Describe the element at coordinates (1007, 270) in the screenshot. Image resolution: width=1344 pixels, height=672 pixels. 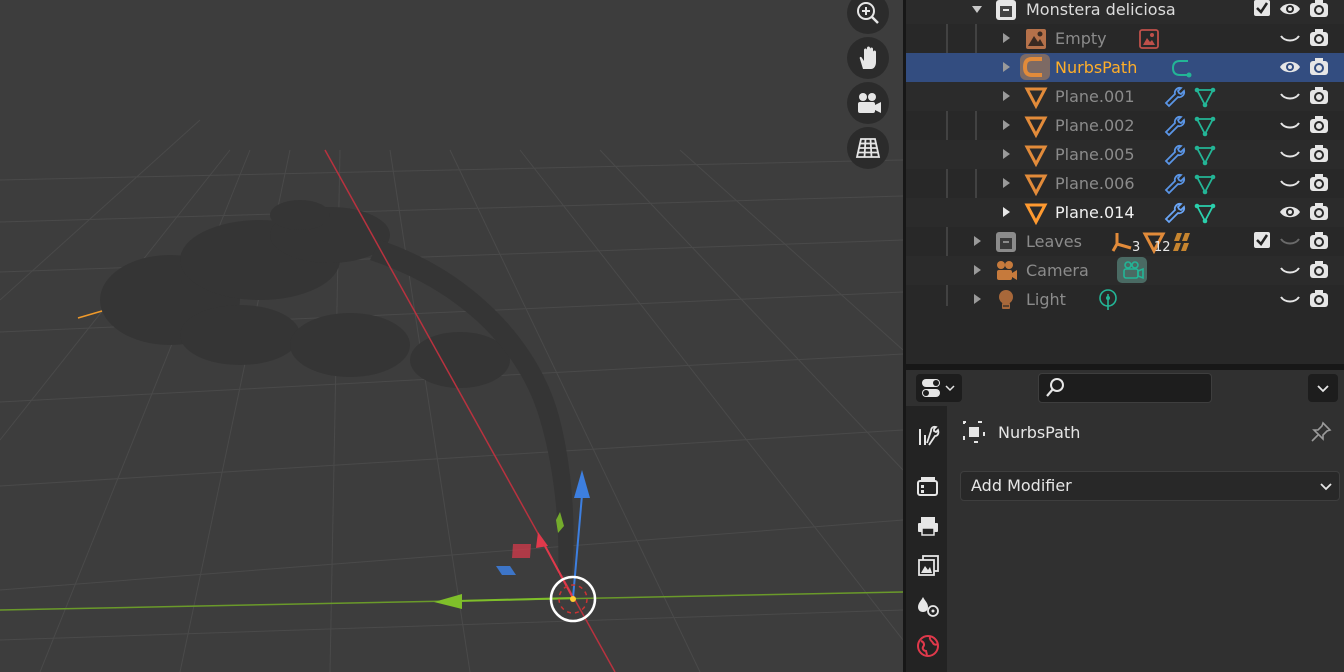
I see `camera-object-icon` at that location.